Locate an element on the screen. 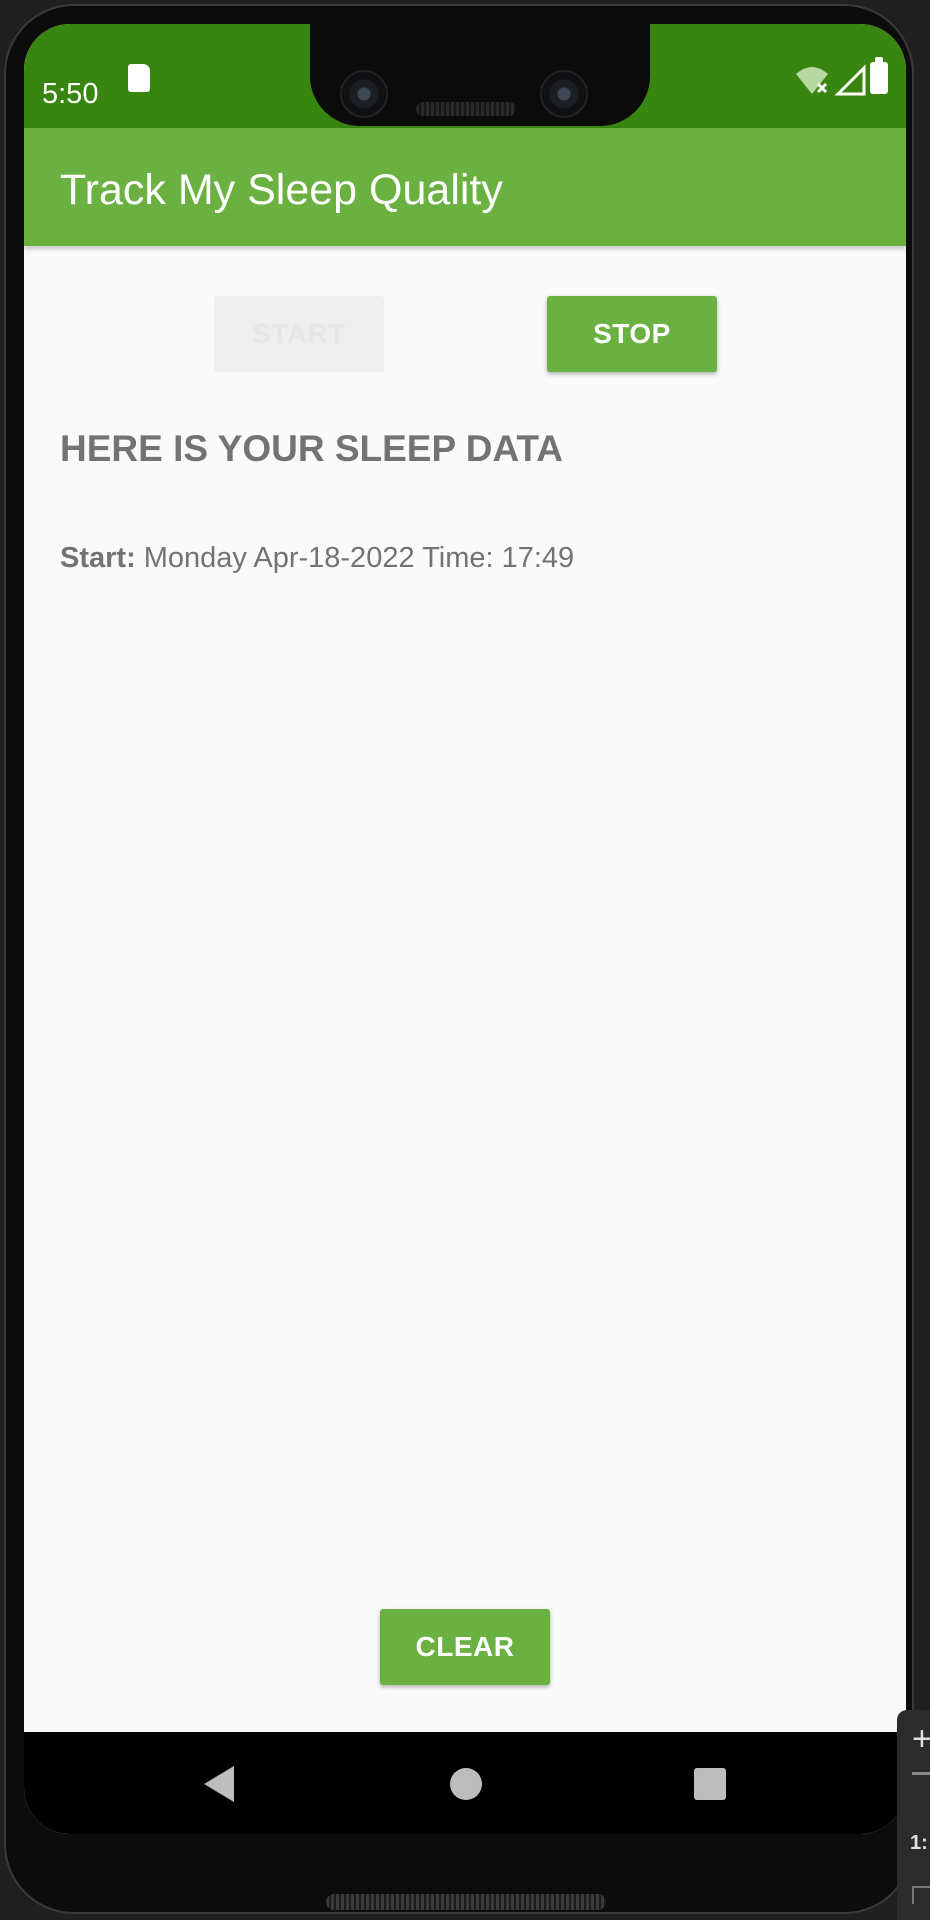  sleep-start-label: Start: is located at coordinates (98, 558).